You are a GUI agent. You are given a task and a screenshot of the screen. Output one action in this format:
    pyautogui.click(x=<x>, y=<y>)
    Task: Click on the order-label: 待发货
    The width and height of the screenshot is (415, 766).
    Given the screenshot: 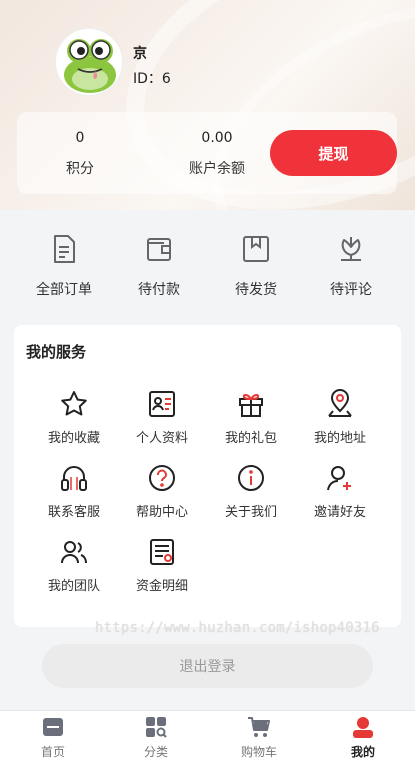 What is the action you would take?
    pyautogui.click(x=256, y=290)
    